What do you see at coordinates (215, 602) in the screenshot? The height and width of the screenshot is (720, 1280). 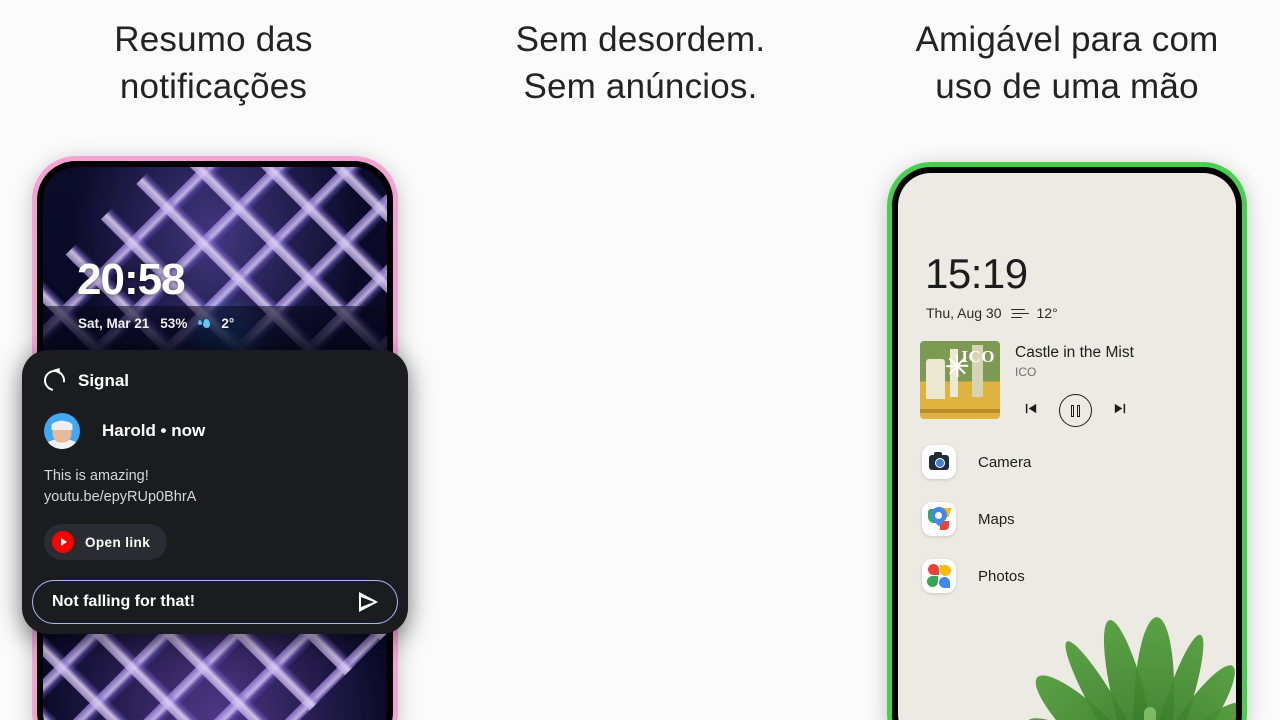 I see `reply-input-row: Not falling for that!` at bounding box center [215, 602].